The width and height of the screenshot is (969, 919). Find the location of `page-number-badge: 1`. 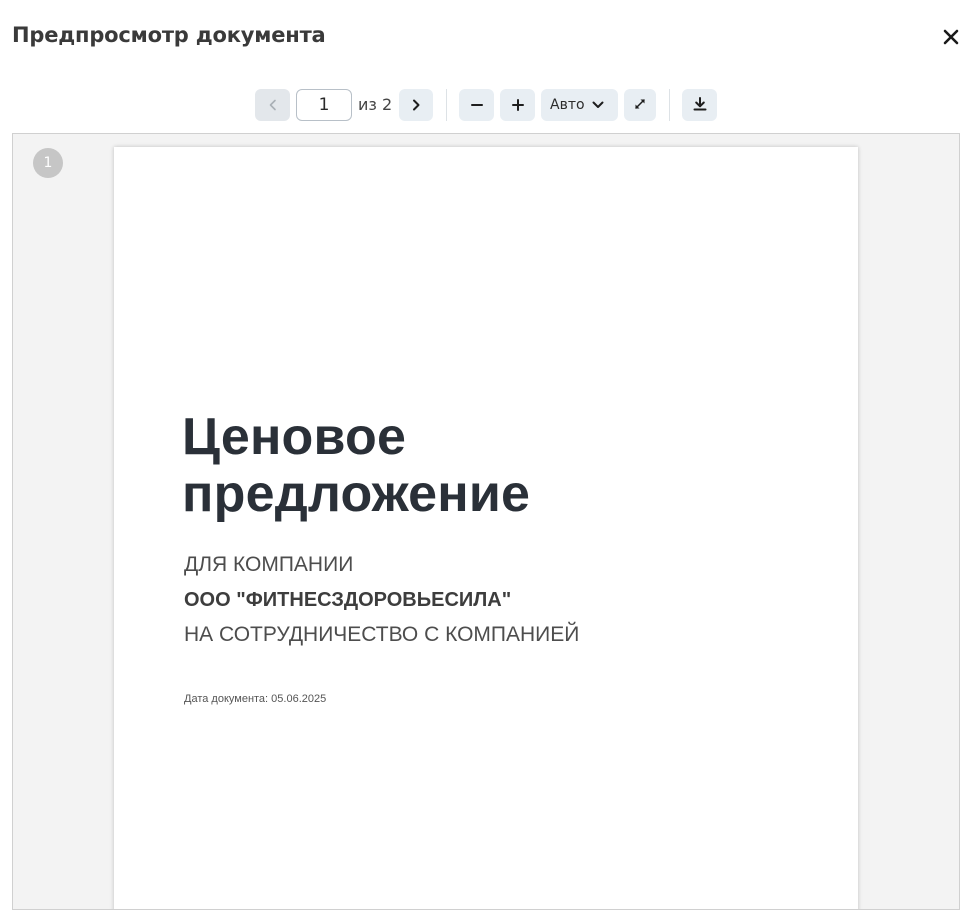

page-number-badge: 1 is located at coordinates (48, 163).